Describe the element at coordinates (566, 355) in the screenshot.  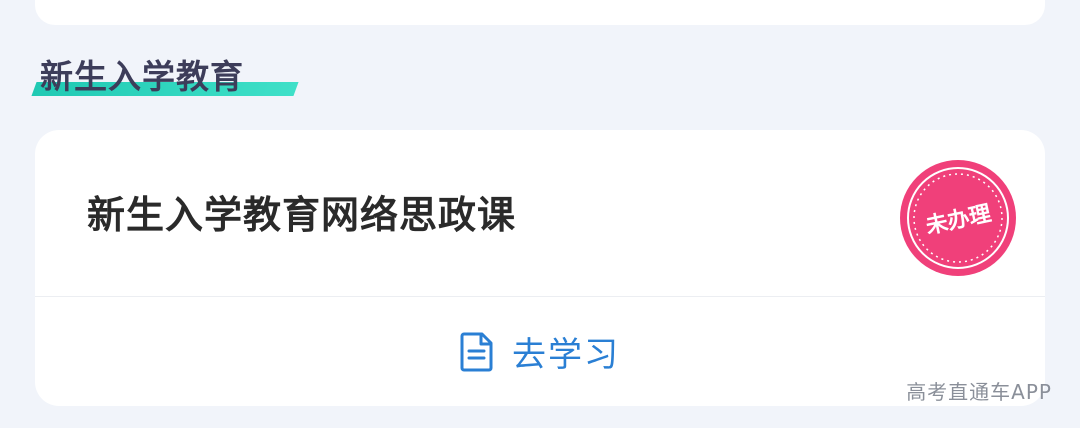
I see `go-study-label: 去学习` at that location.